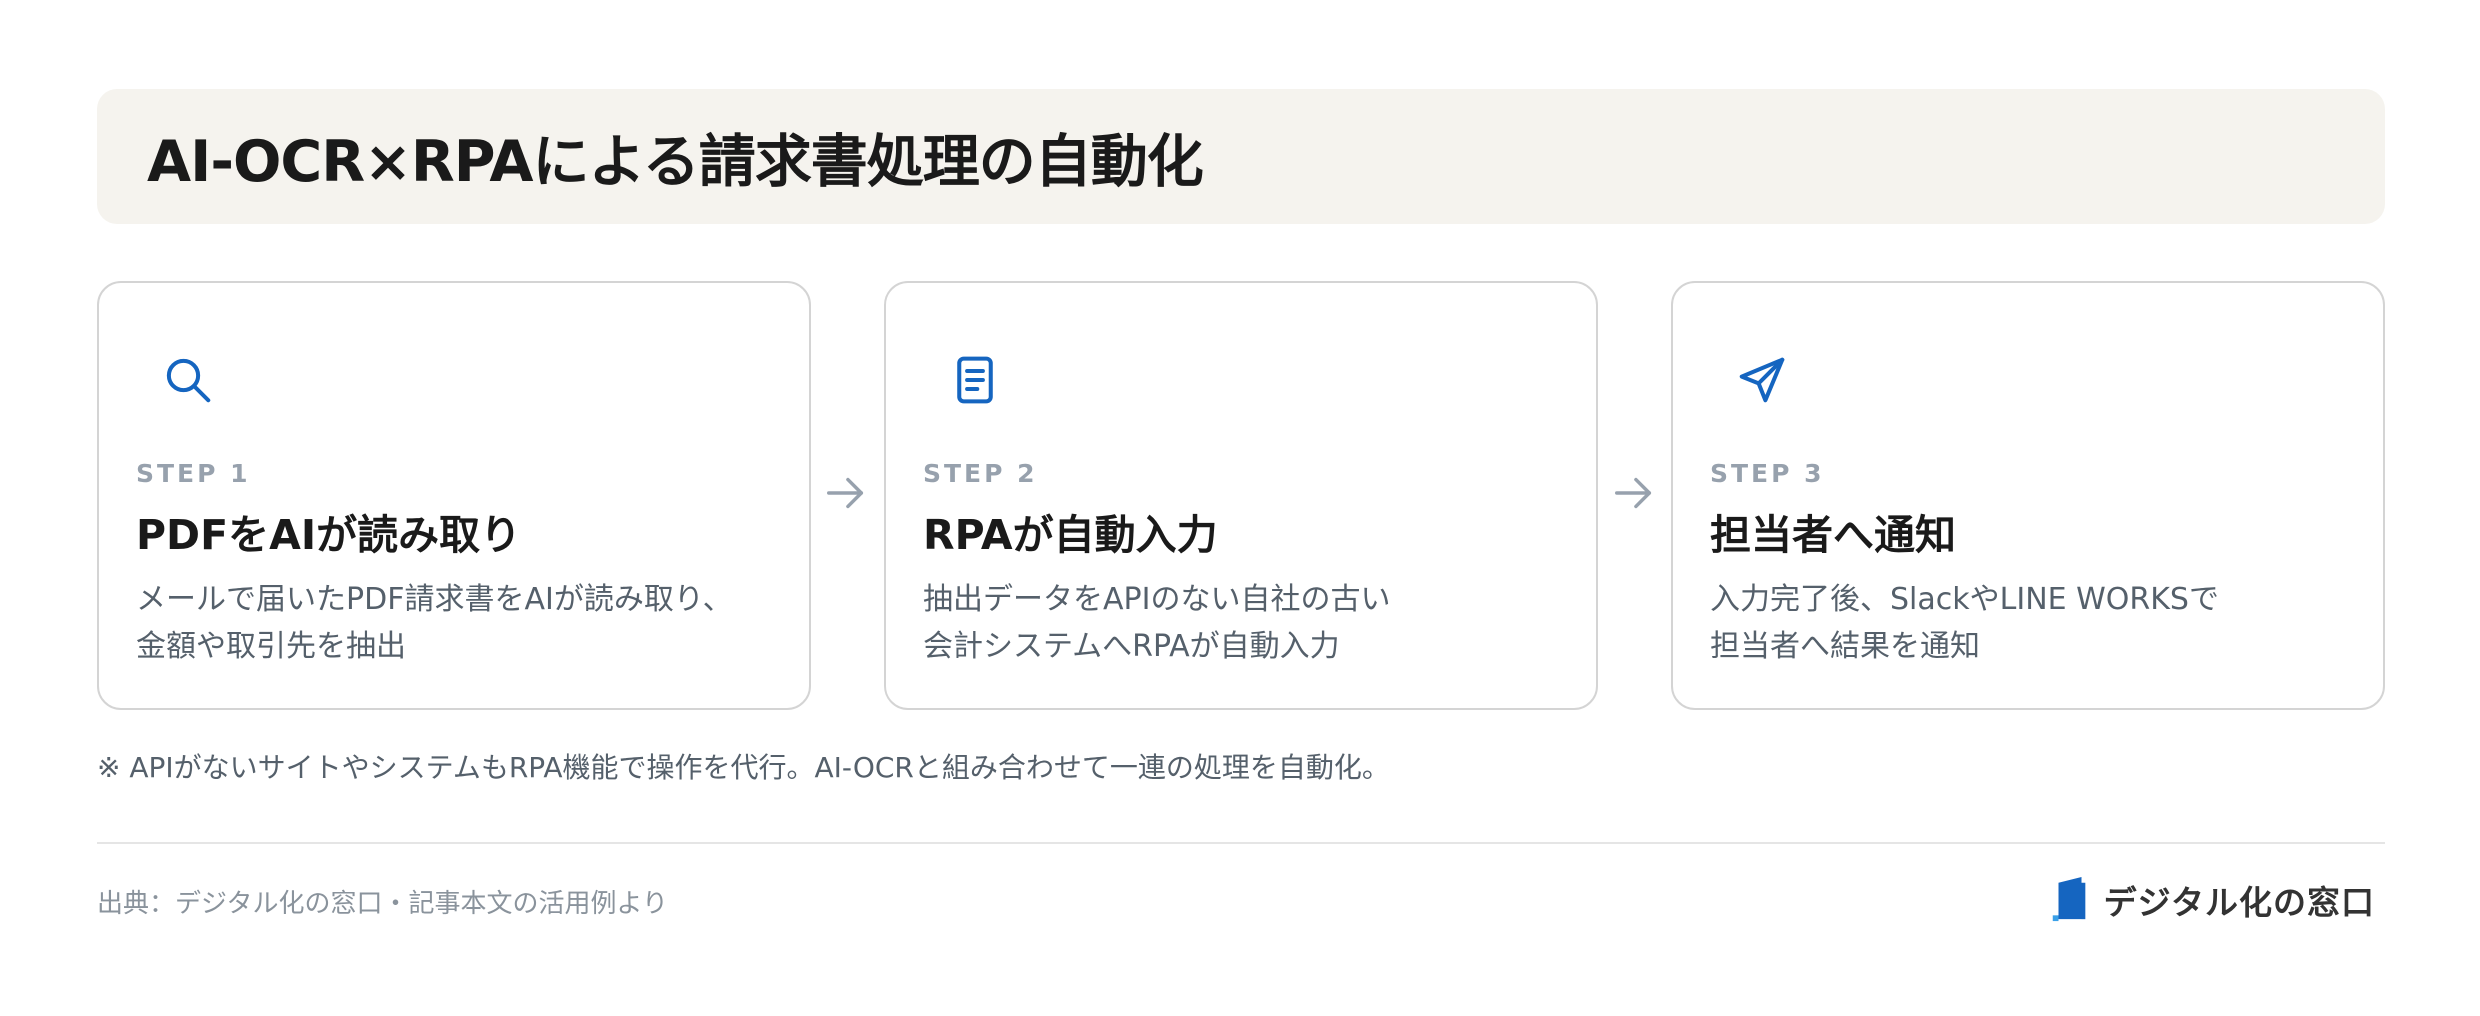  Describe the element at coordinates (271, 646) in the screenshot. I see `step-description-line: 金額や取引先を抽出` at that location.